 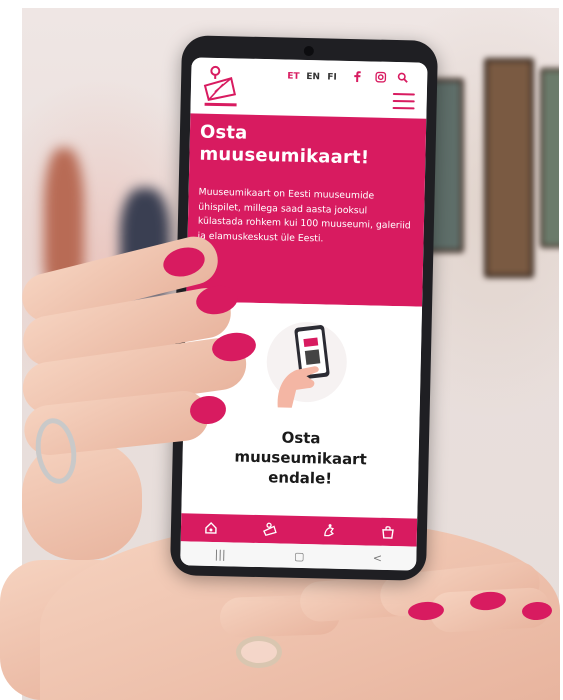 I want to click on home-icon, so click(x=210, y=528).